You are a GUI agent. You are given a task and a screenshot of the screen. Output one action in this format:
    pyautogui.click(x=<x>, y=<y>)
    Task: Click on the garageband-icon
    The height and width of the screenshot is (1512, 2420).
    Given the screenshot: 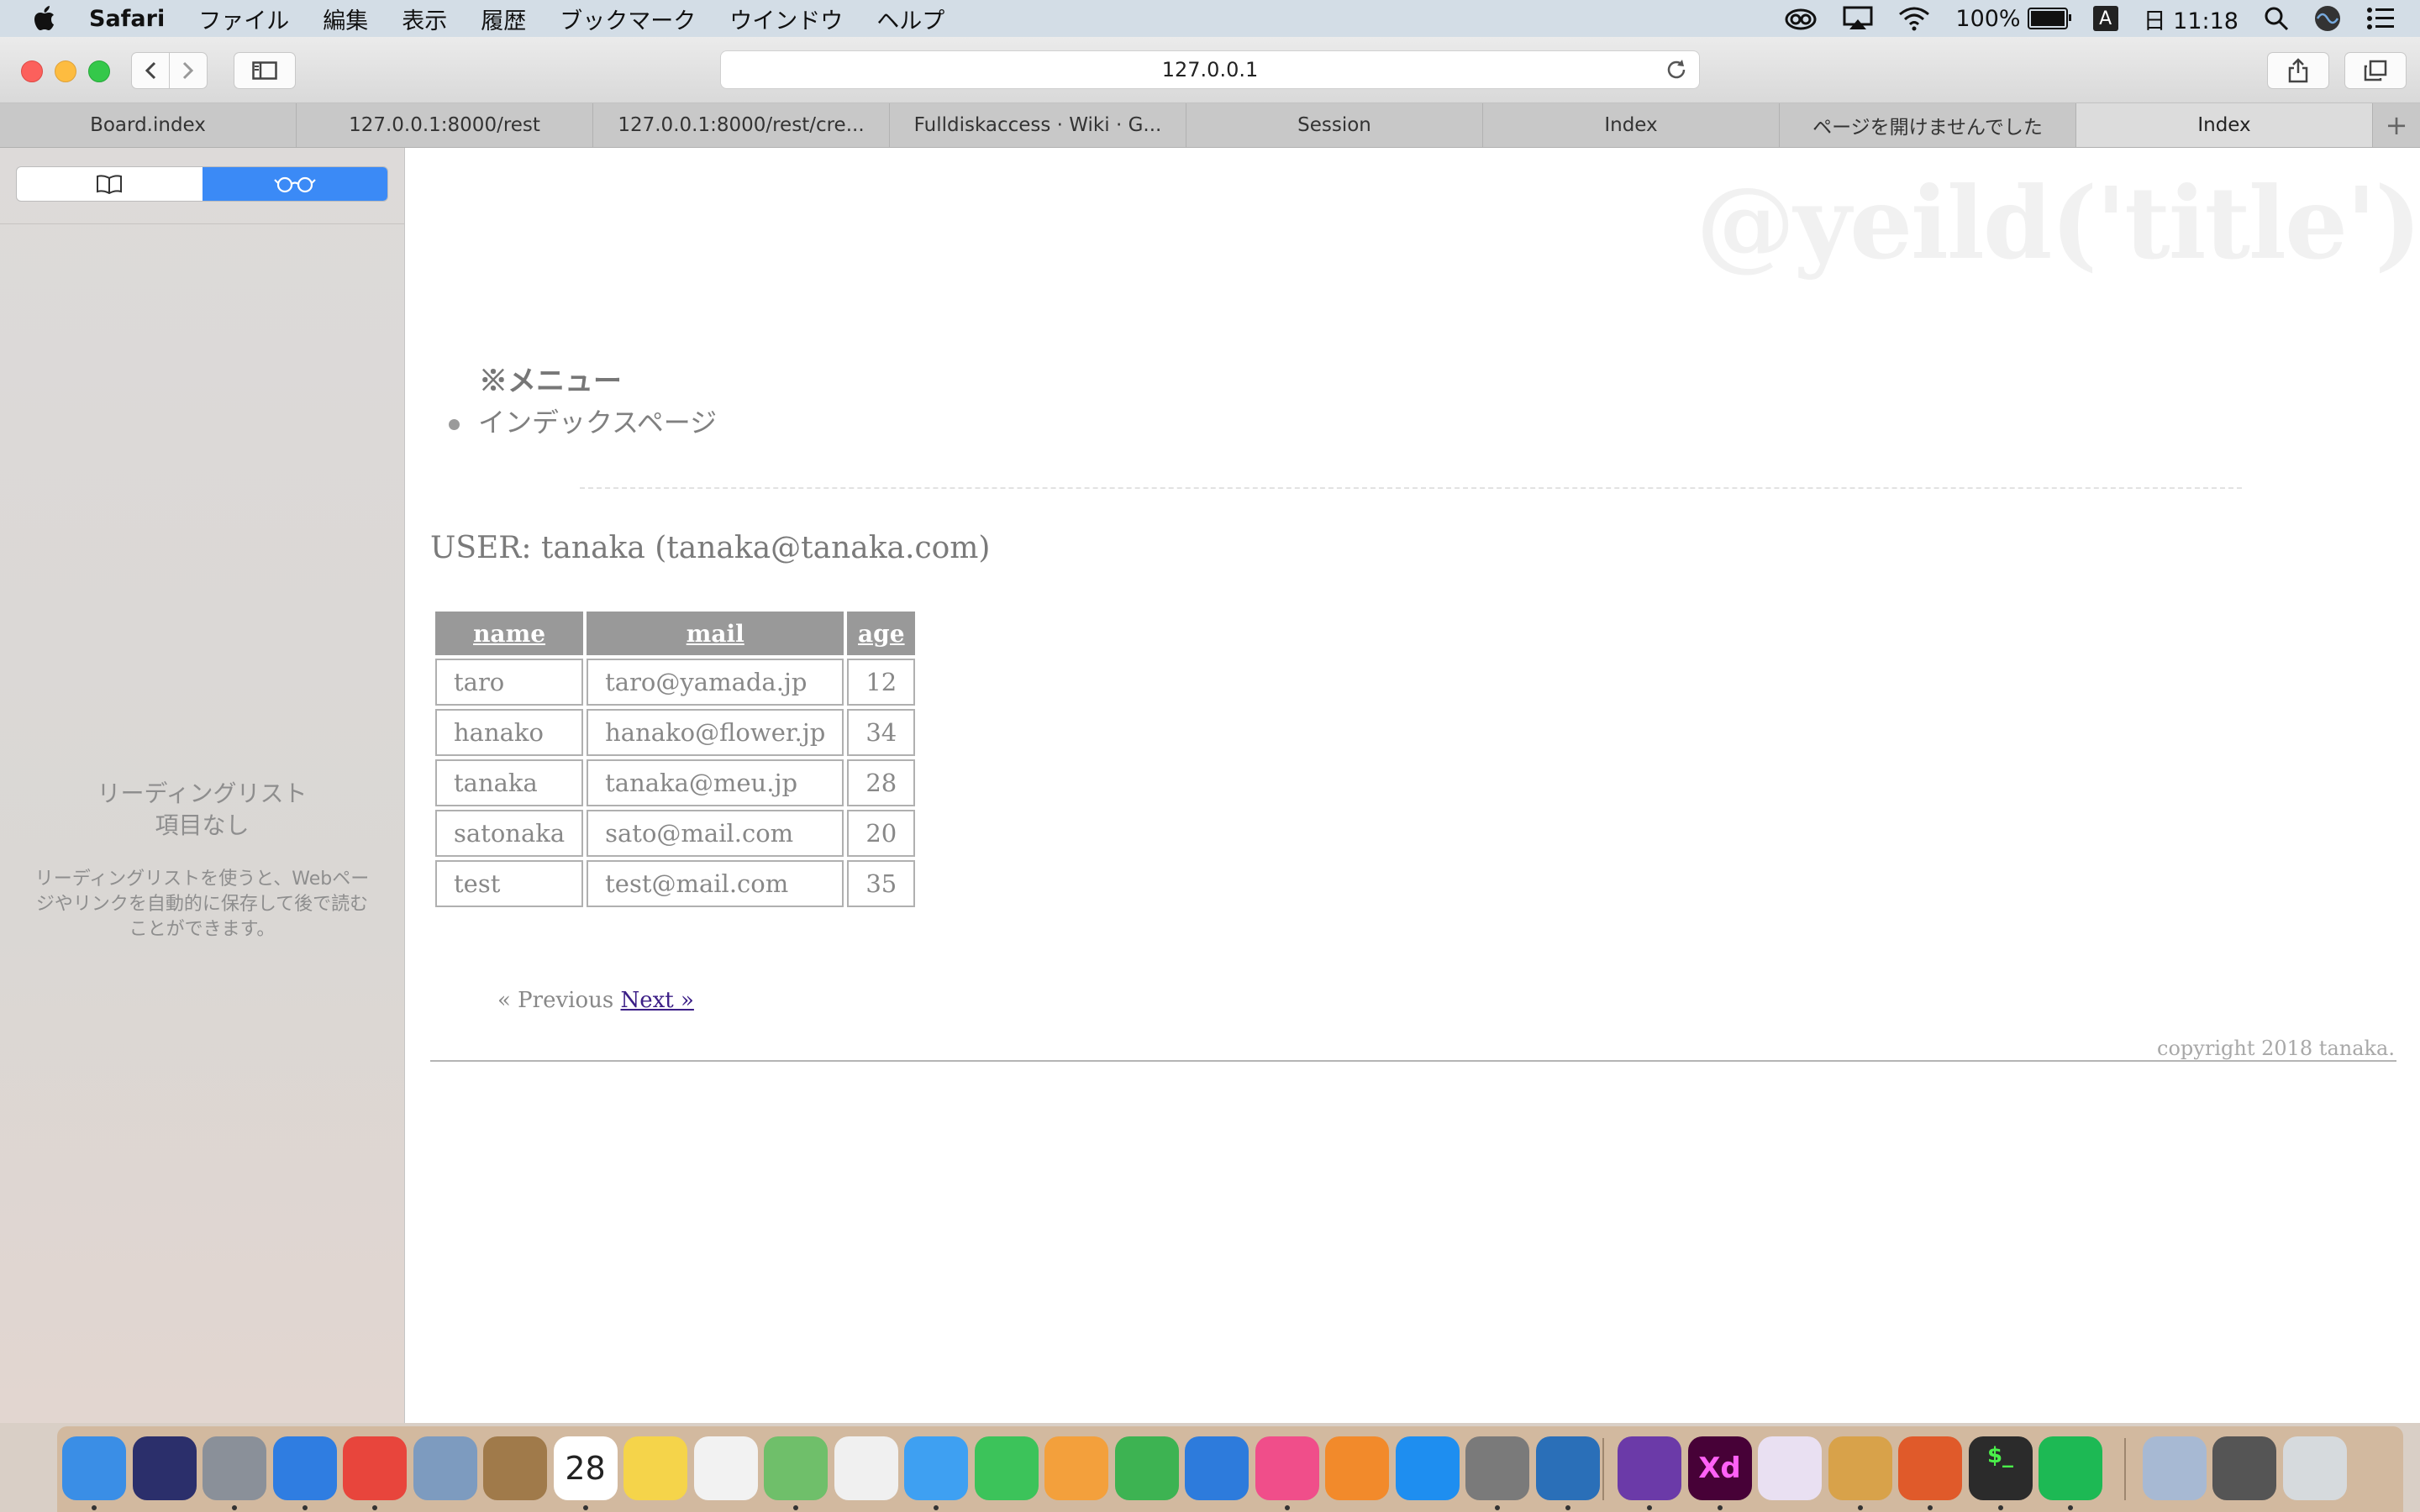 What is the action you would take?
    pyautogui.click(x=1860, y=1468)
    